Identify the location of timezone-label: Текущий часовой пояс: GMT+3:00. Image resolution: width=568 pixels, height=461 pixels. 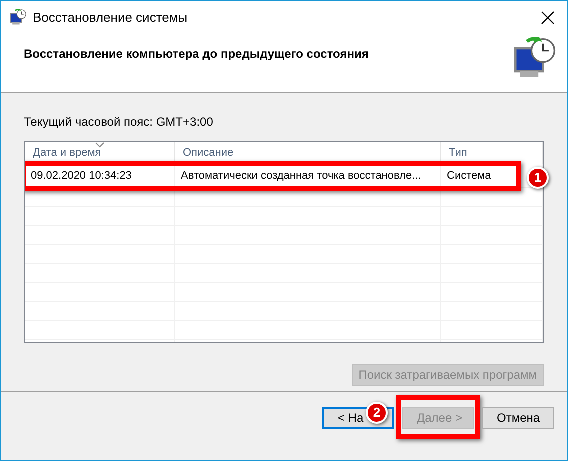
(119, 122).